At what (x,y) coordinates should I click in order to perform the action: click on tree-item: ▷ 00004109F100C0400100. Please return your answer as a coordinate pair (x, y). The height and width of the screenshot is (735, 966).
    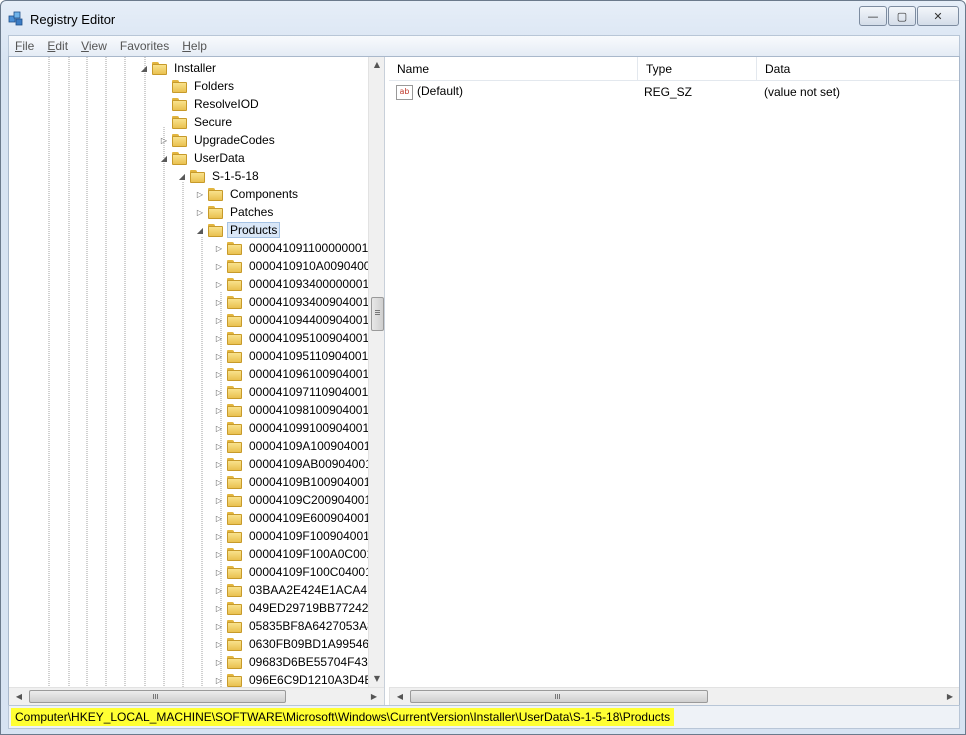
    Looking at the image, I should click on (299, 572).